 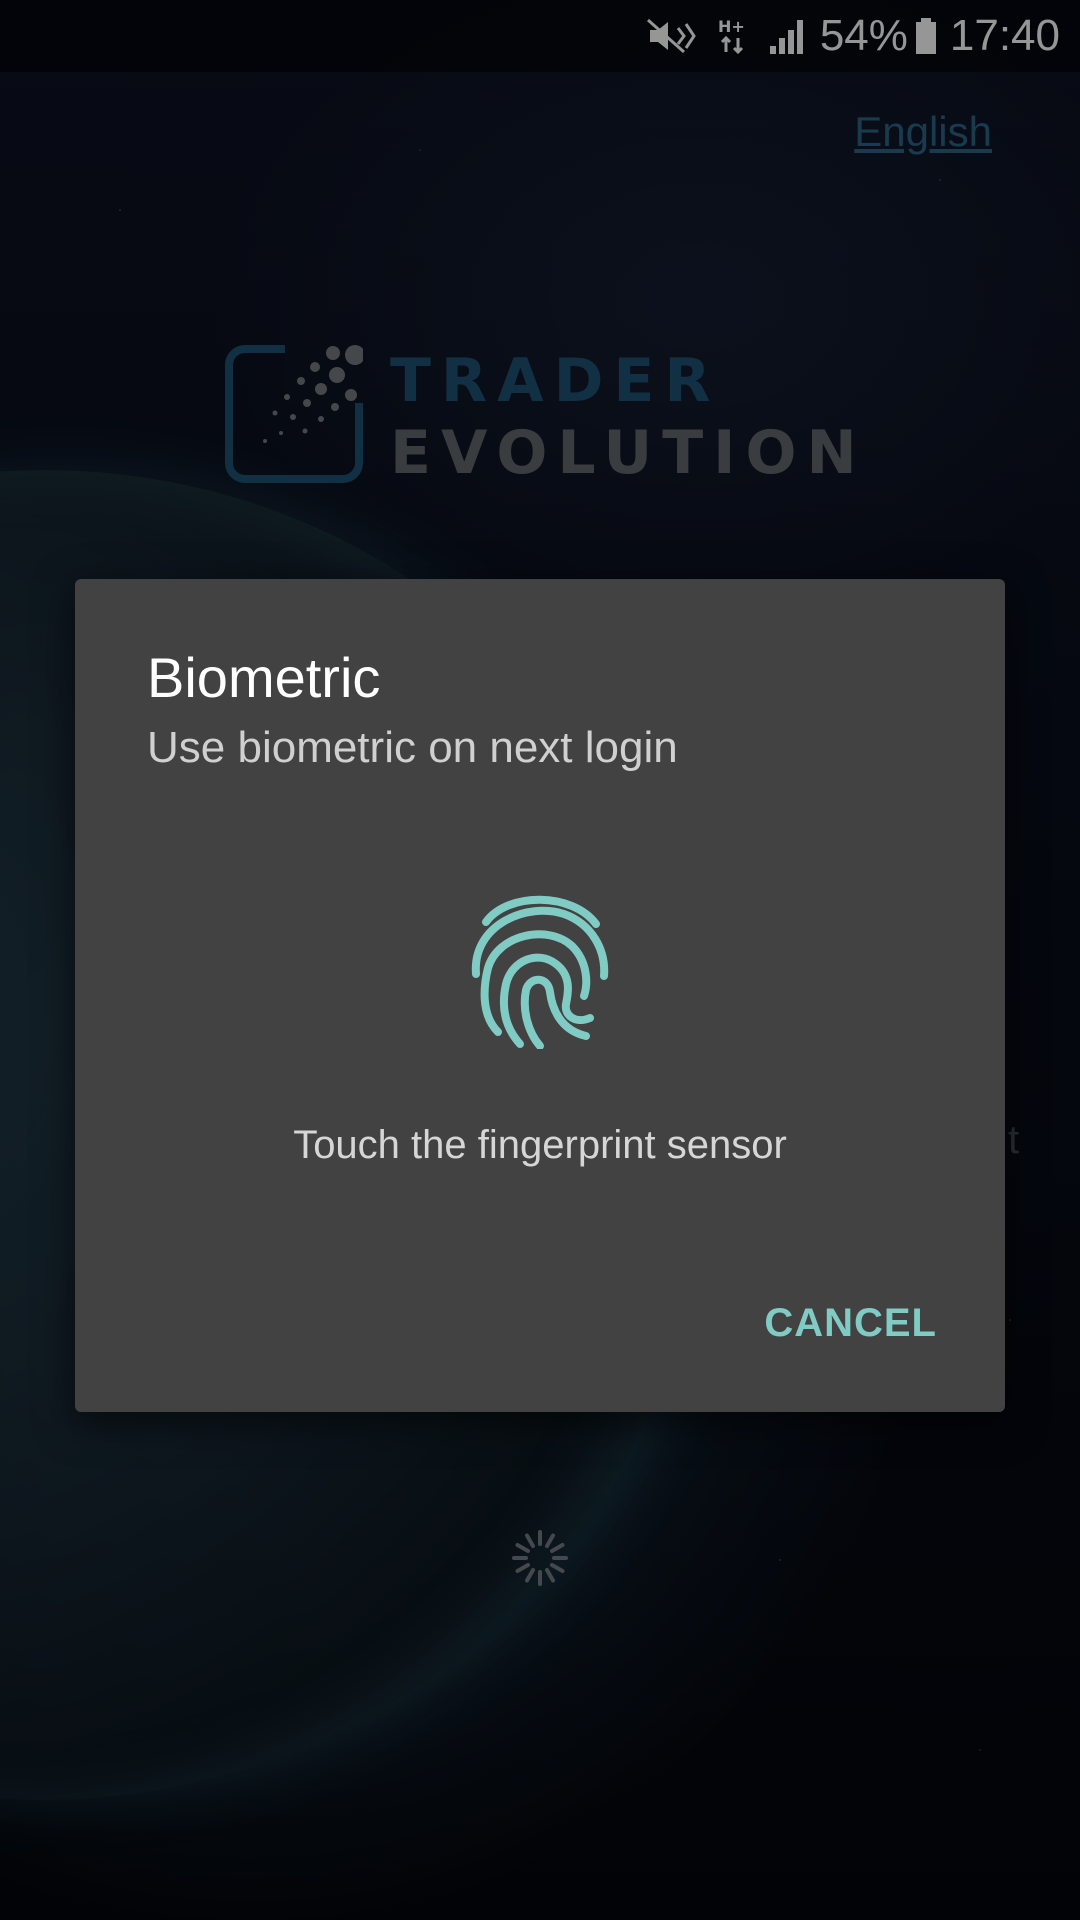 I want to click on fingerprint-hint-text: Touch the fingerprint sensor, so click(x=540, y=1145).